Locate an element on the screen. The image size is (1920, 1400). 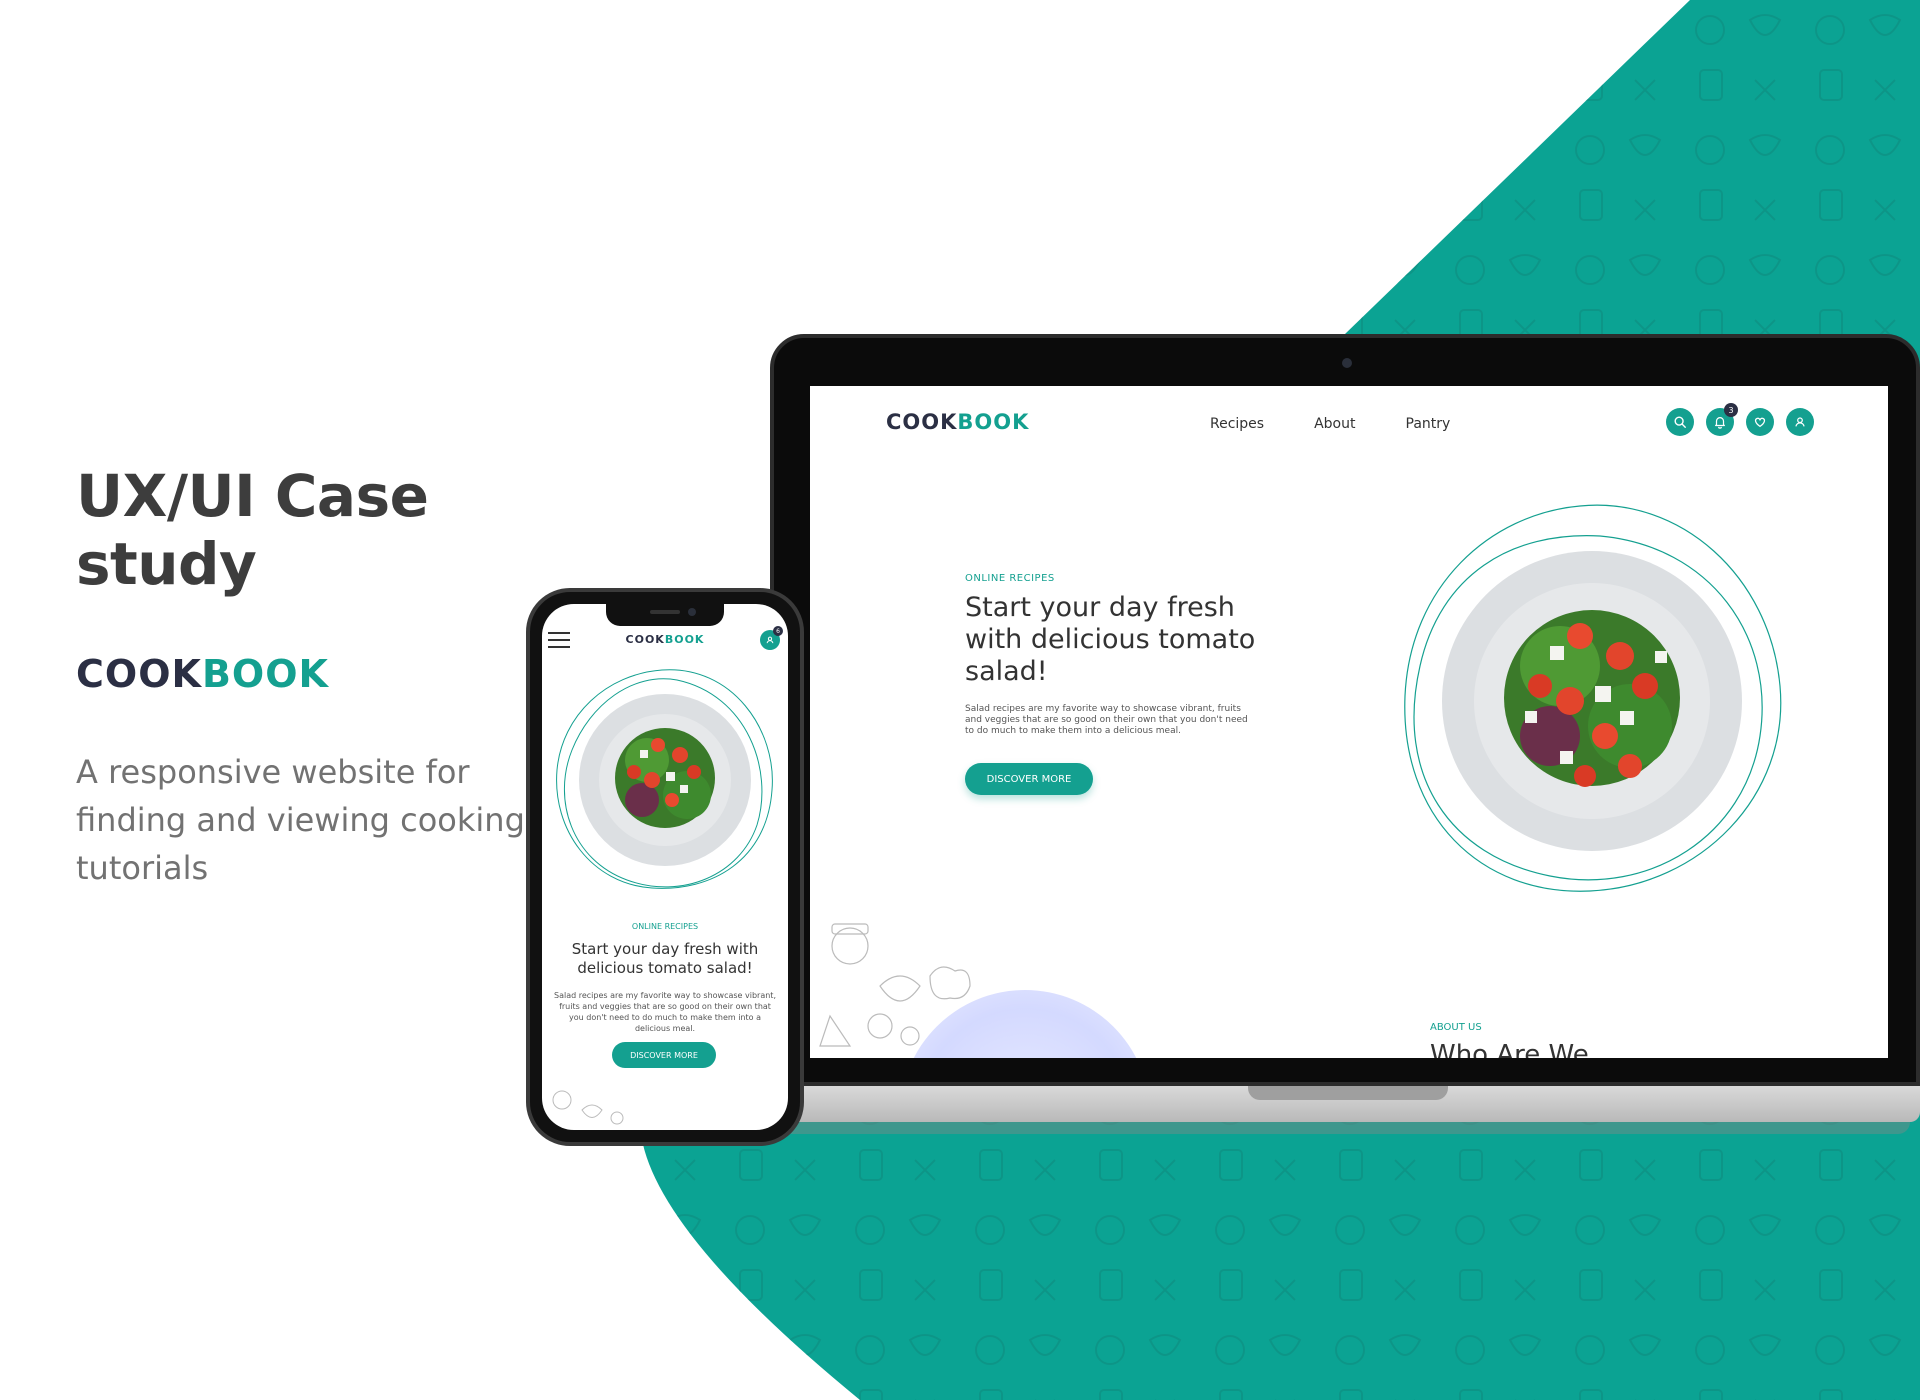
notifications-button: 3 is located at coordinates (1722, 419).